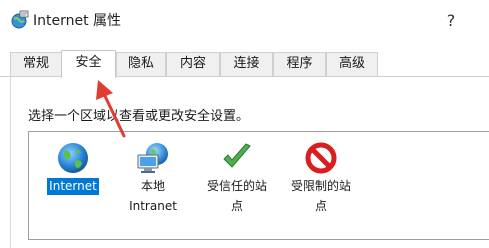 The width and height of the screenshot is (489, 248). What do you see at coordinates (299, 64) in the screenshot?
I see `tab-programs: 程序` at bounding box center [299, 64].